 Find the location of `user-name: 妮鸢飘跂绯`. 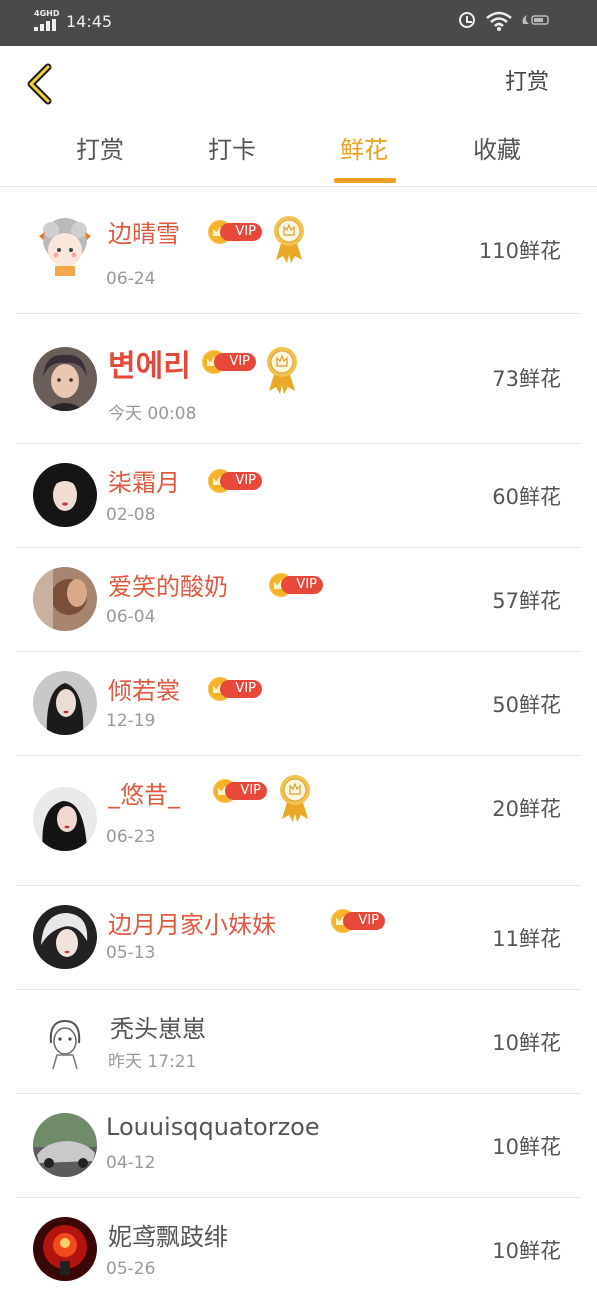

user-name: 妮鸢飘跂绯 is located at coordinates (168, 1237).